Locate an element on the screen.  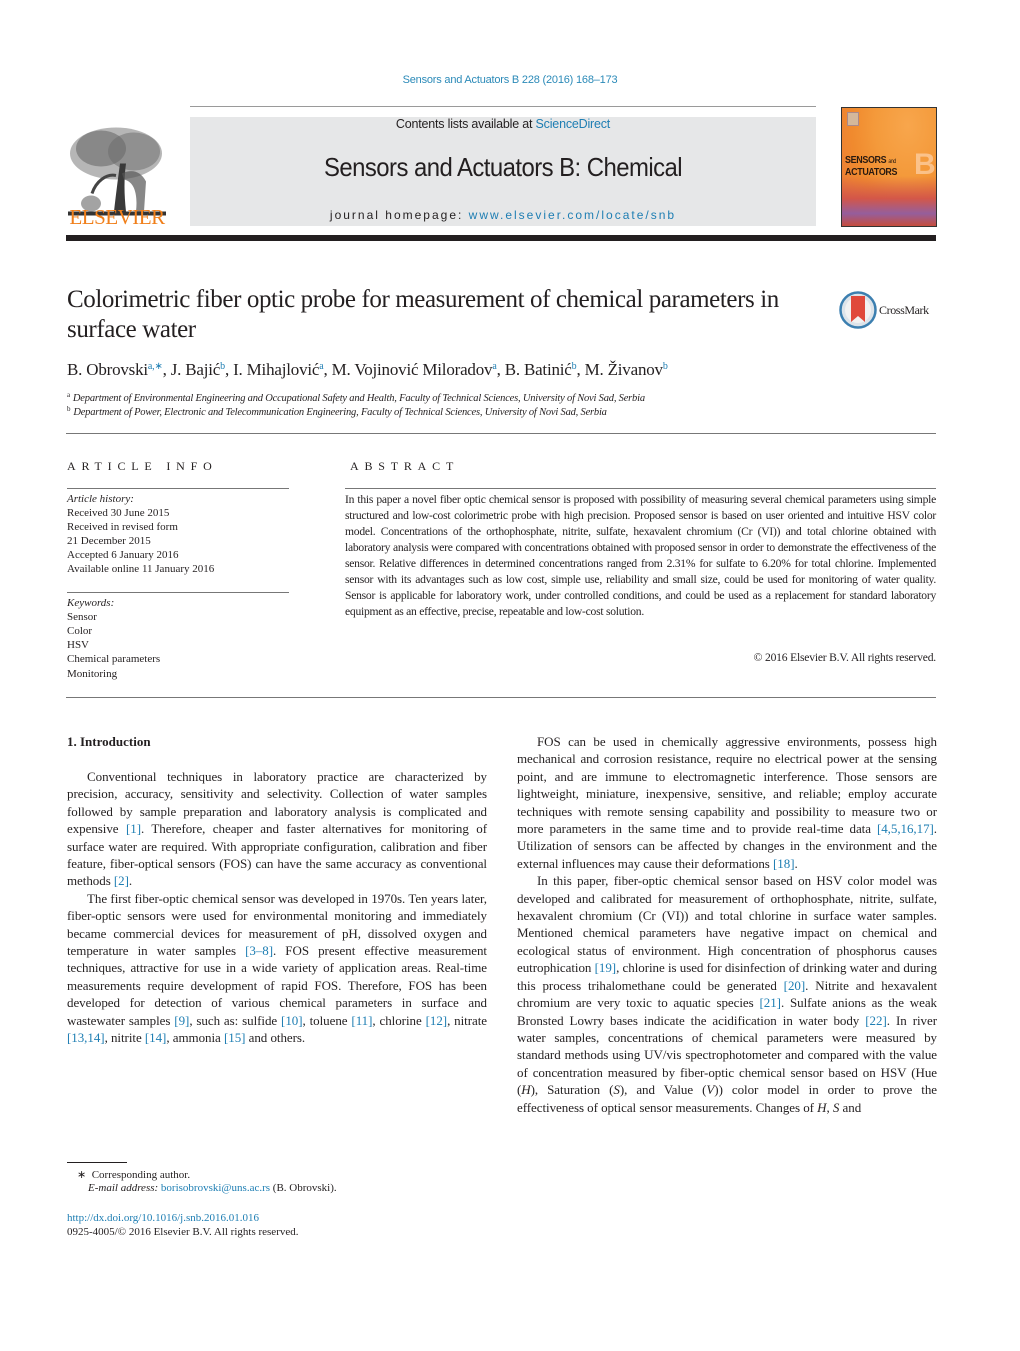
keywords-divider is located at coordinates (178, 592).